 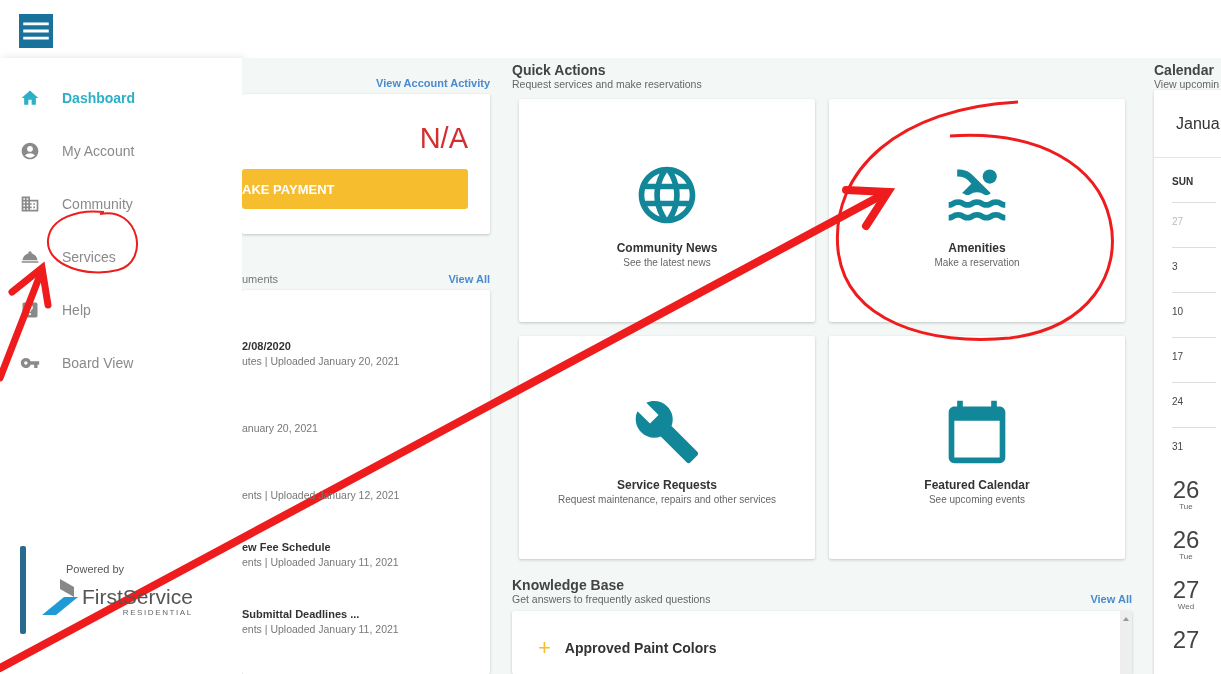 What do you see at coordinates (611, 599) in the screenshot?
I see `section-subtitle: Get answers to frequently asked questions` at bounding box center [611, 599].